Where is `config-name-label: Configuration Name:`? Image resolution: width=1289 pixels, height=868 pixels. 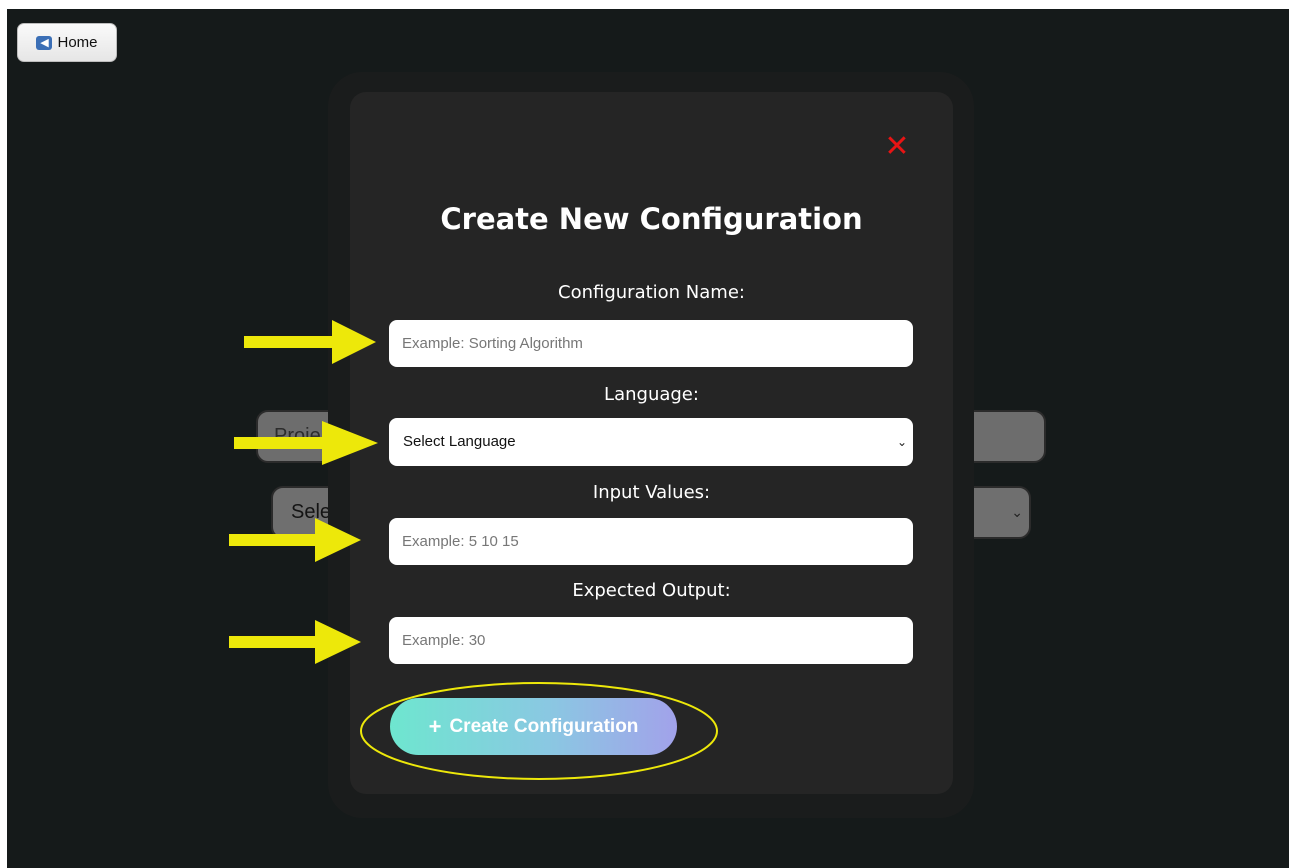 config-name-label: Configuration Name: is located at coordinates (651, 292).